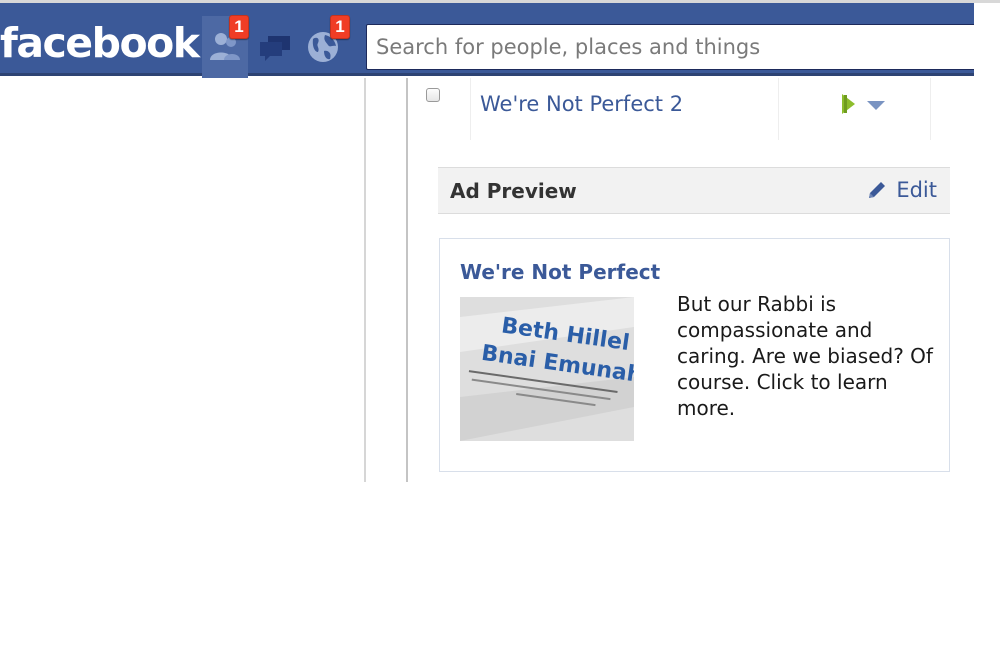  What do you see at coordinates (365, 280) in the screenshot?
I see `column-divider` at bounding box center [365, 280].